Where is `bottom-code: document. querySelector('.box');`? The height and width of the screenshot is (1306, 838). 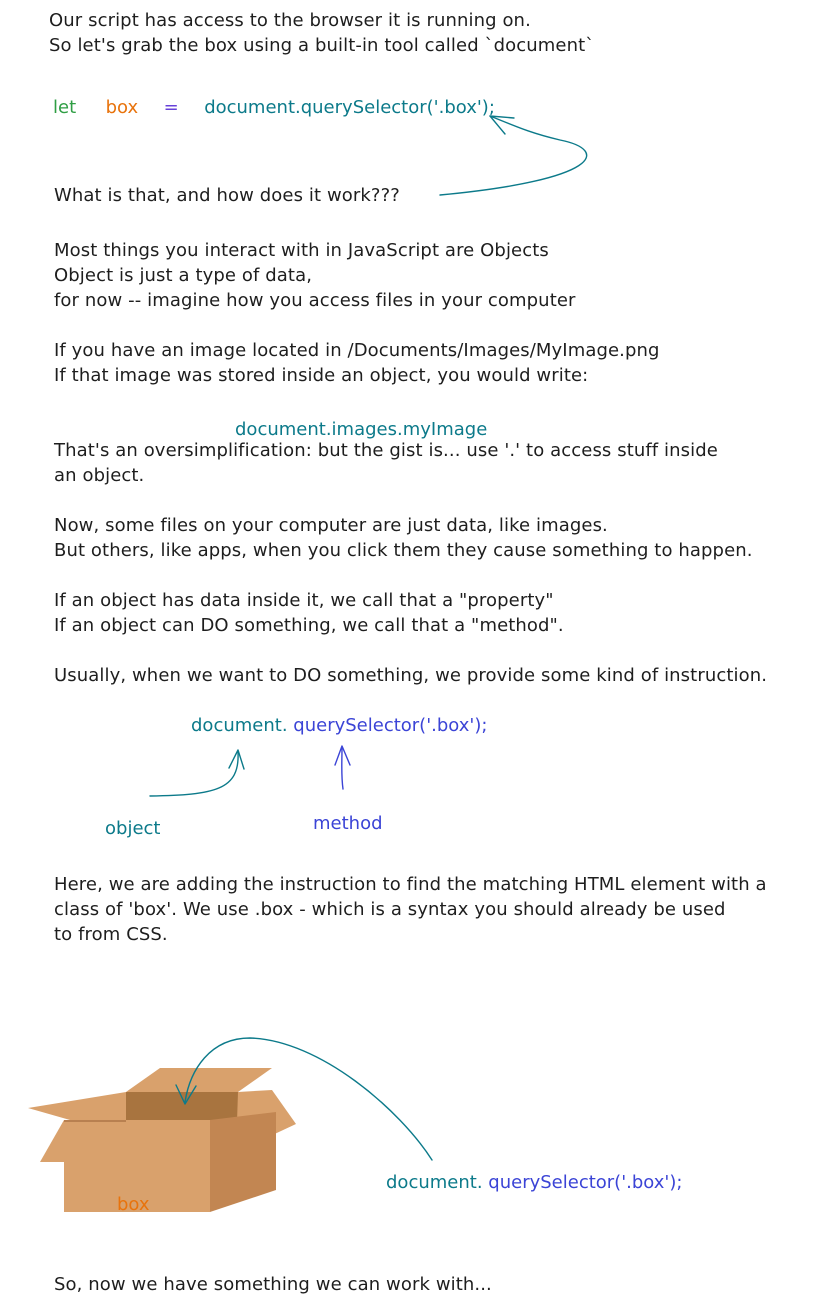
bottom-code: document. querySelector('.box'); is located at coordinates (534, 1183).